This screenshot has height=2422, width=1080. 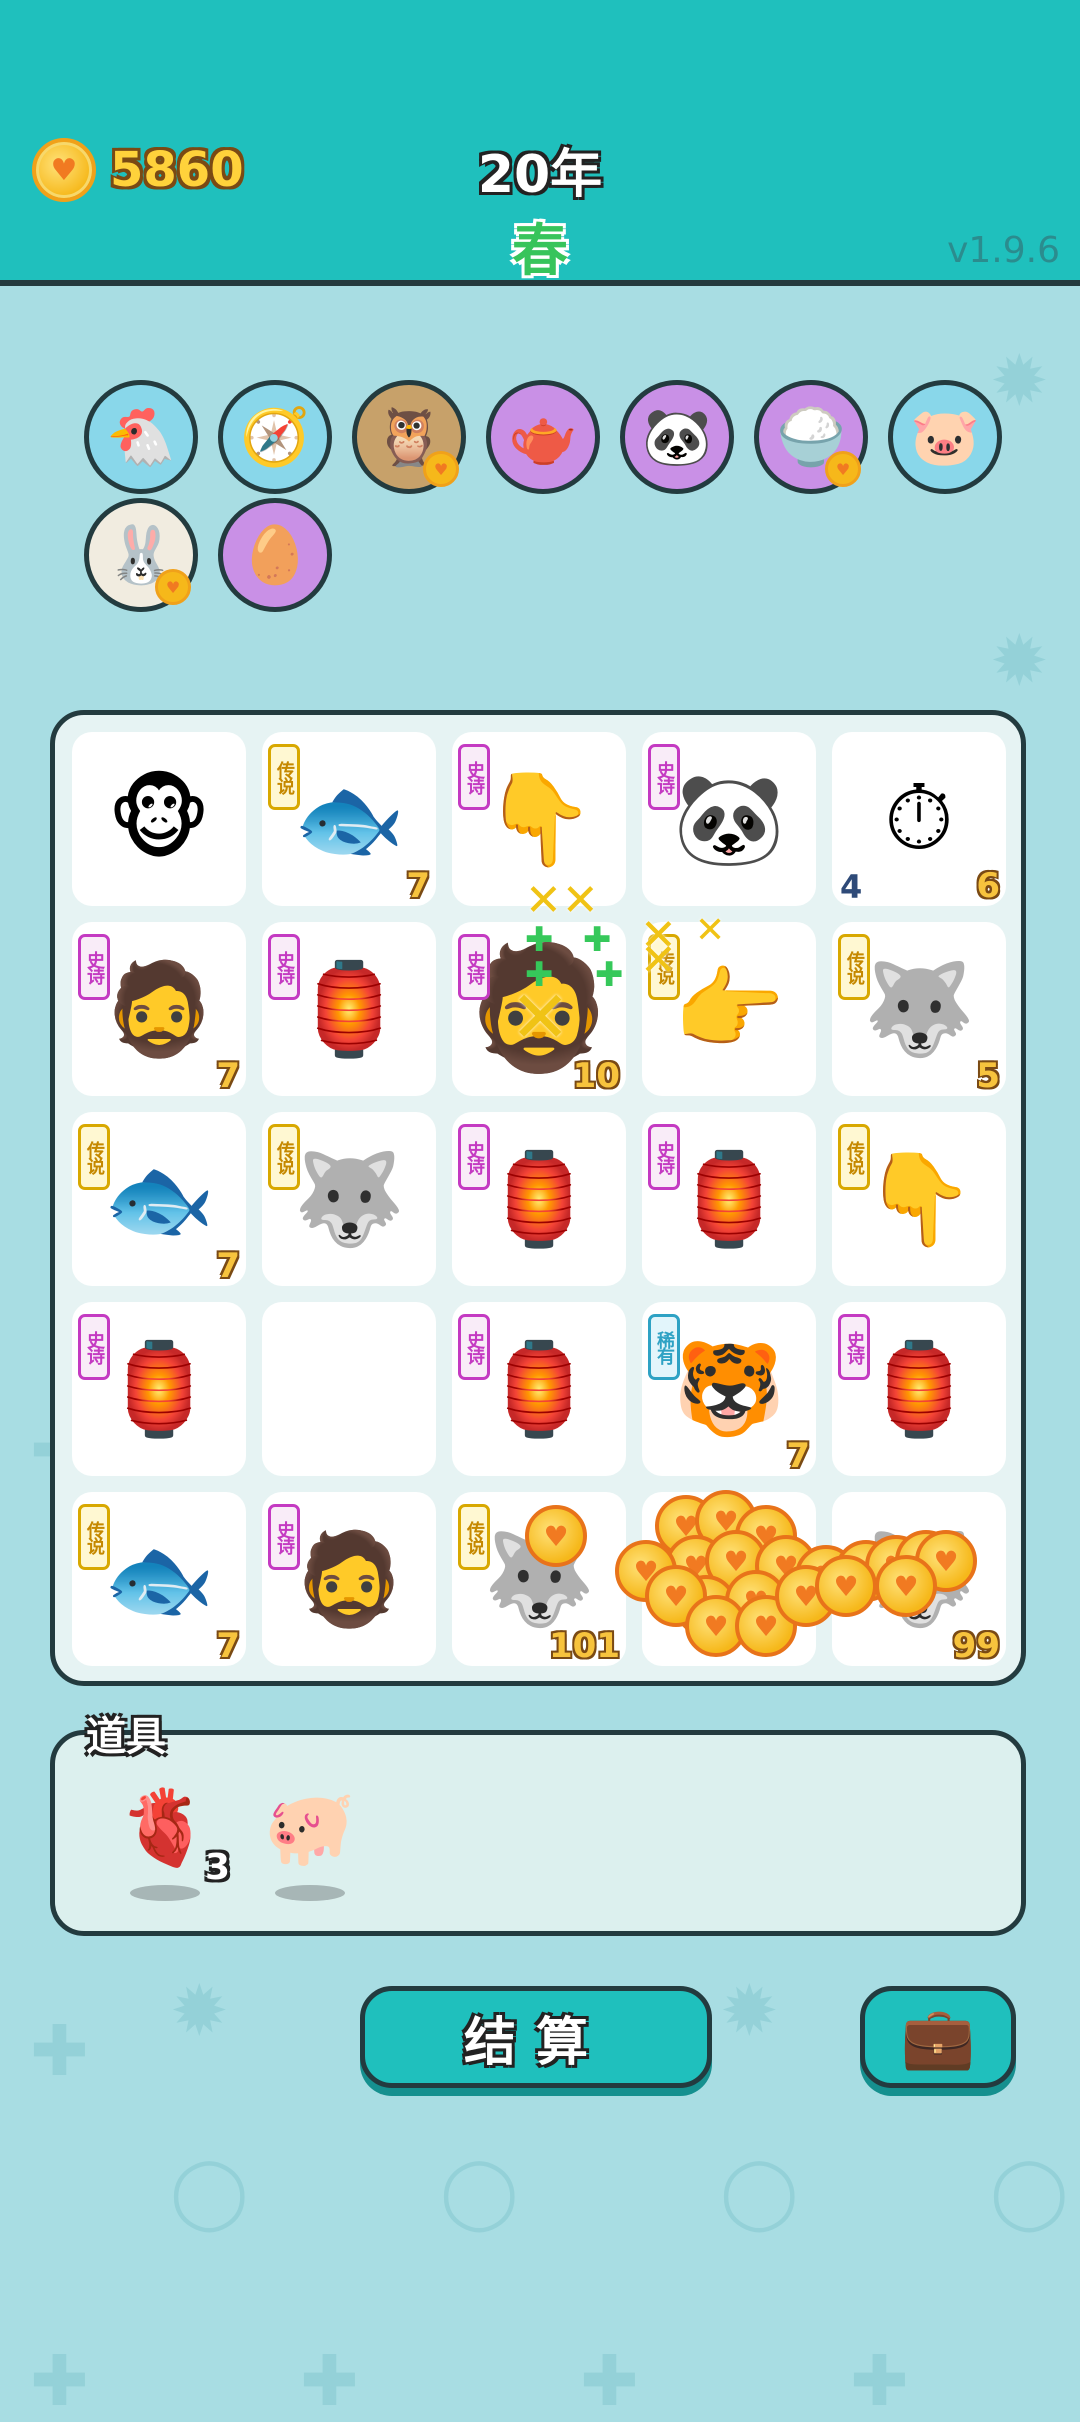 What do you see at coordinates (988, 886) in the screenshot?
I see `tile-count: 6` at bounding box center [988, 886].